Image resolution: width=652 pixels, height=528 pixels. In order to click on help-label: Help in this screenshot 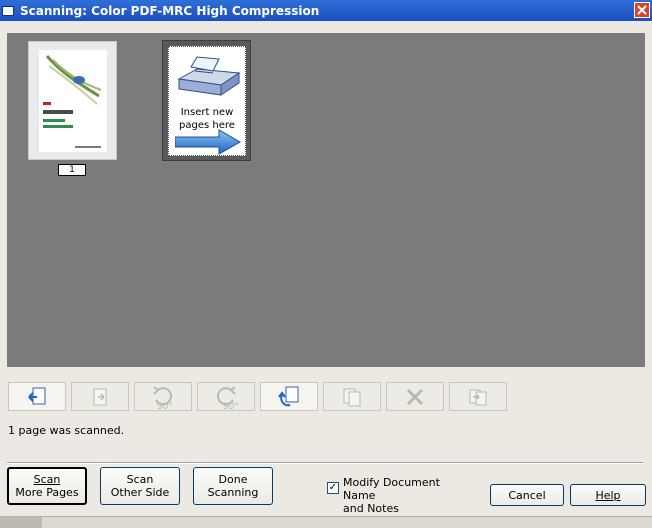, I will do `click(608, 495)`.